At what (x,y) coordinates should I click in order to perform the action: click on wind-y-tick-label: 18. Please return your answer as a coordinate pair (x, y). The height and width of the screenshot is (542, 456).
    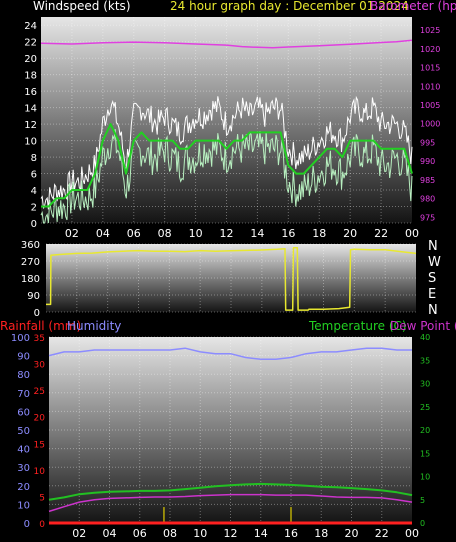
    Looking at the image, I should click on (30, 76).